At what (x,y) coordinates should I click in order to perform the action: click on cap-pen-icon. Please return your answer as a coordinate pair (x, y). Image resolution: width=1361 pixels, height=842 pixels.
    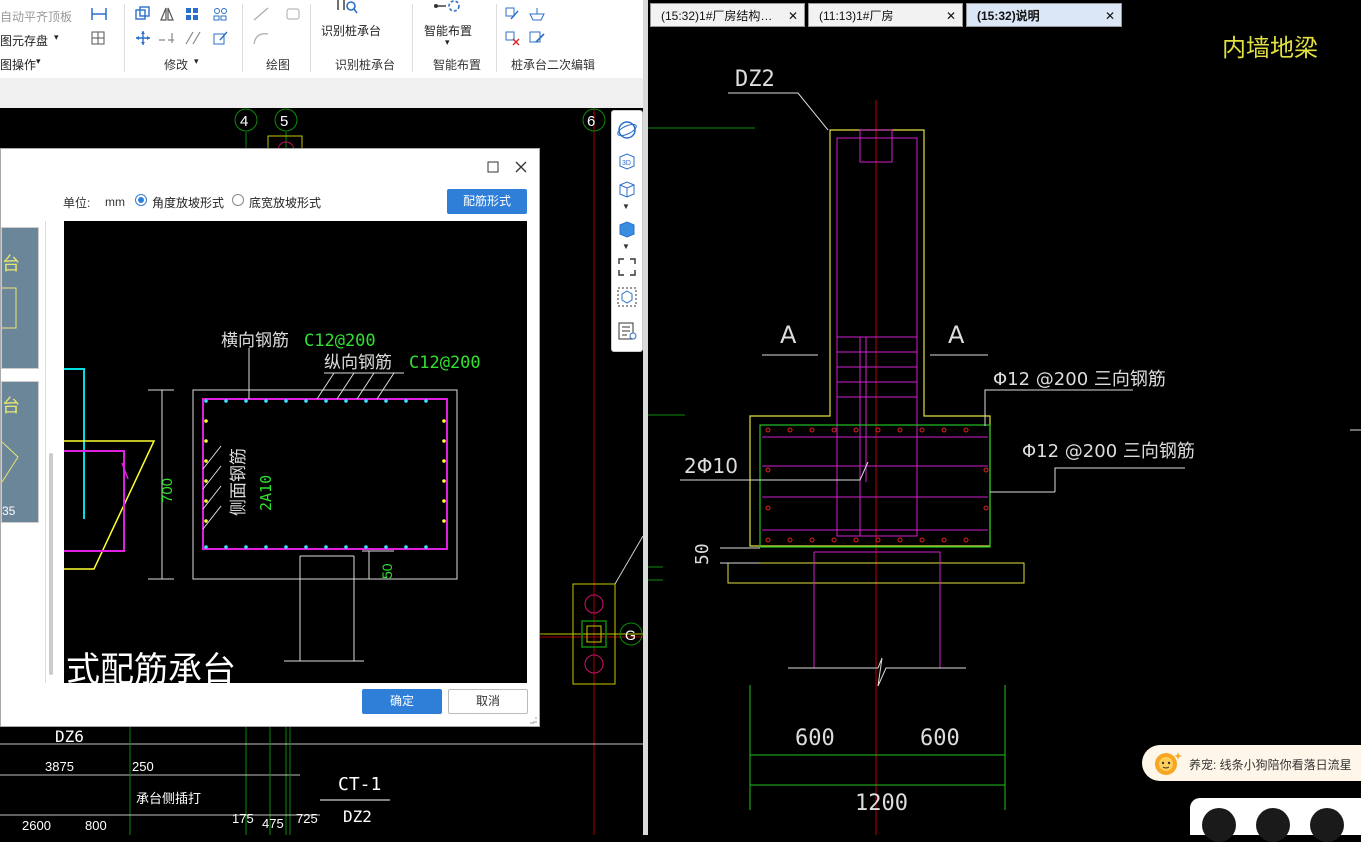
    Looking at the image, I should click on (537, 38).